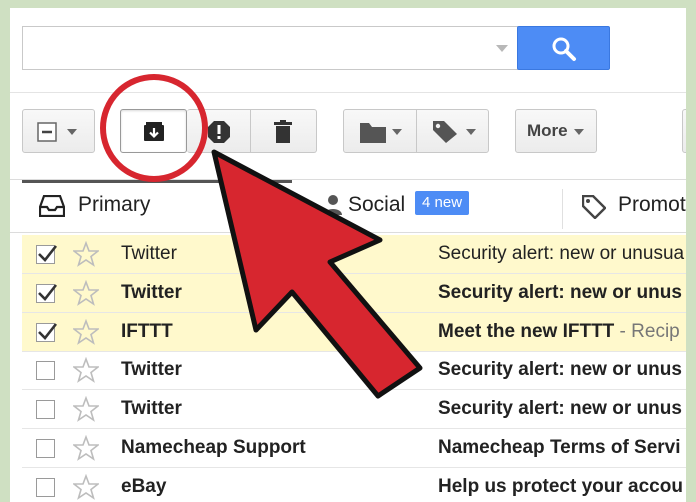  I want to click on row-subject: Meet the new IFTTT - Recip, so click(567, 332).